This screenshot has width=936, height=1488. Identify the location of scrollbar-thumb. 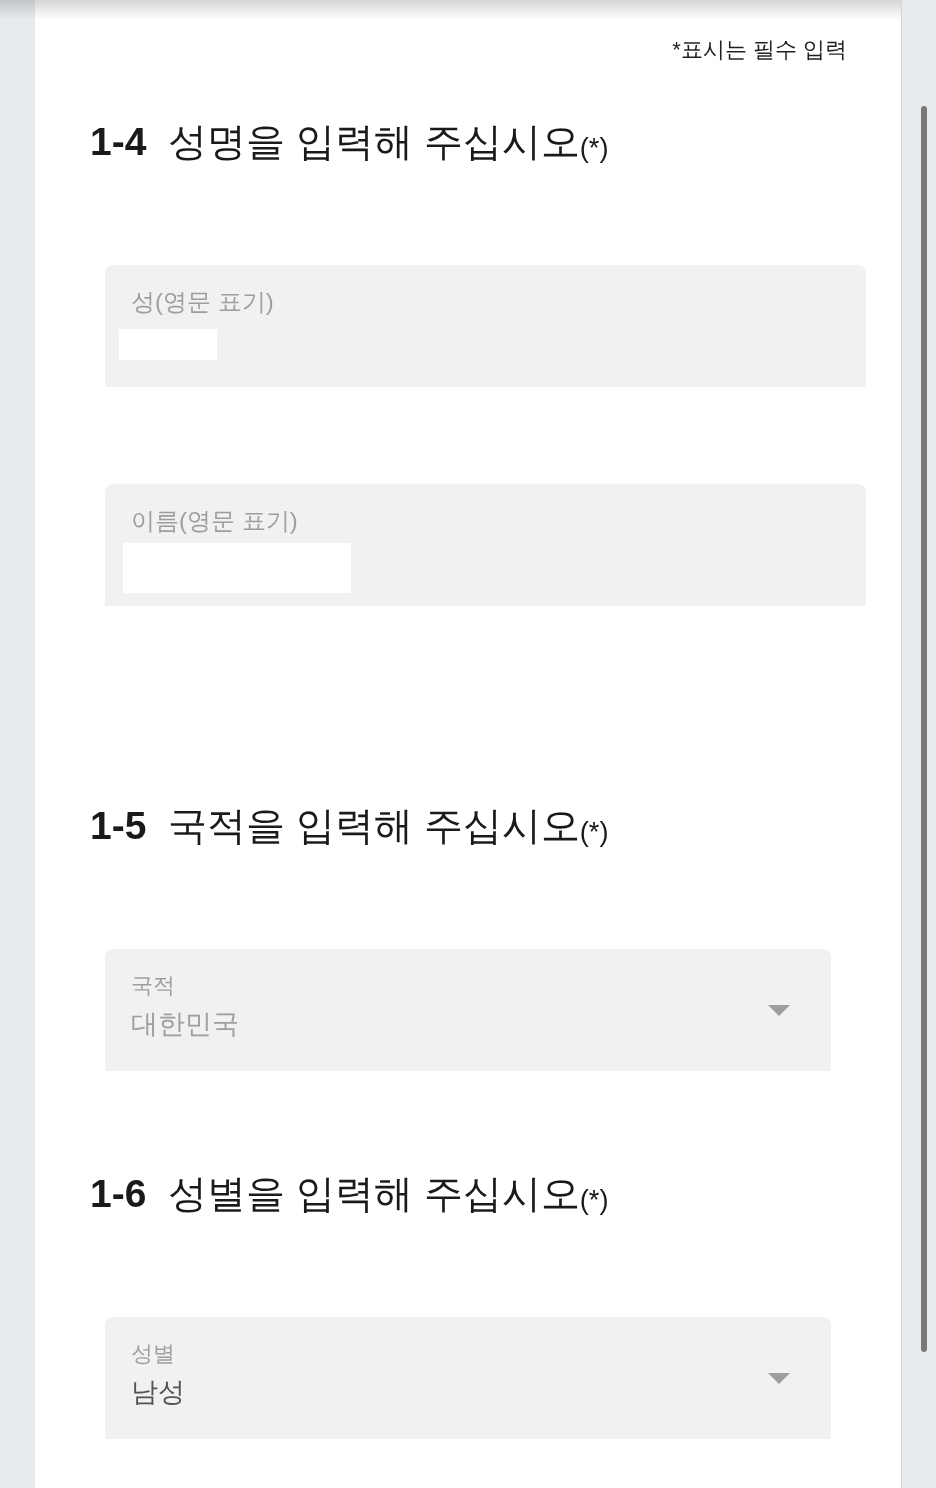
(923, 729).